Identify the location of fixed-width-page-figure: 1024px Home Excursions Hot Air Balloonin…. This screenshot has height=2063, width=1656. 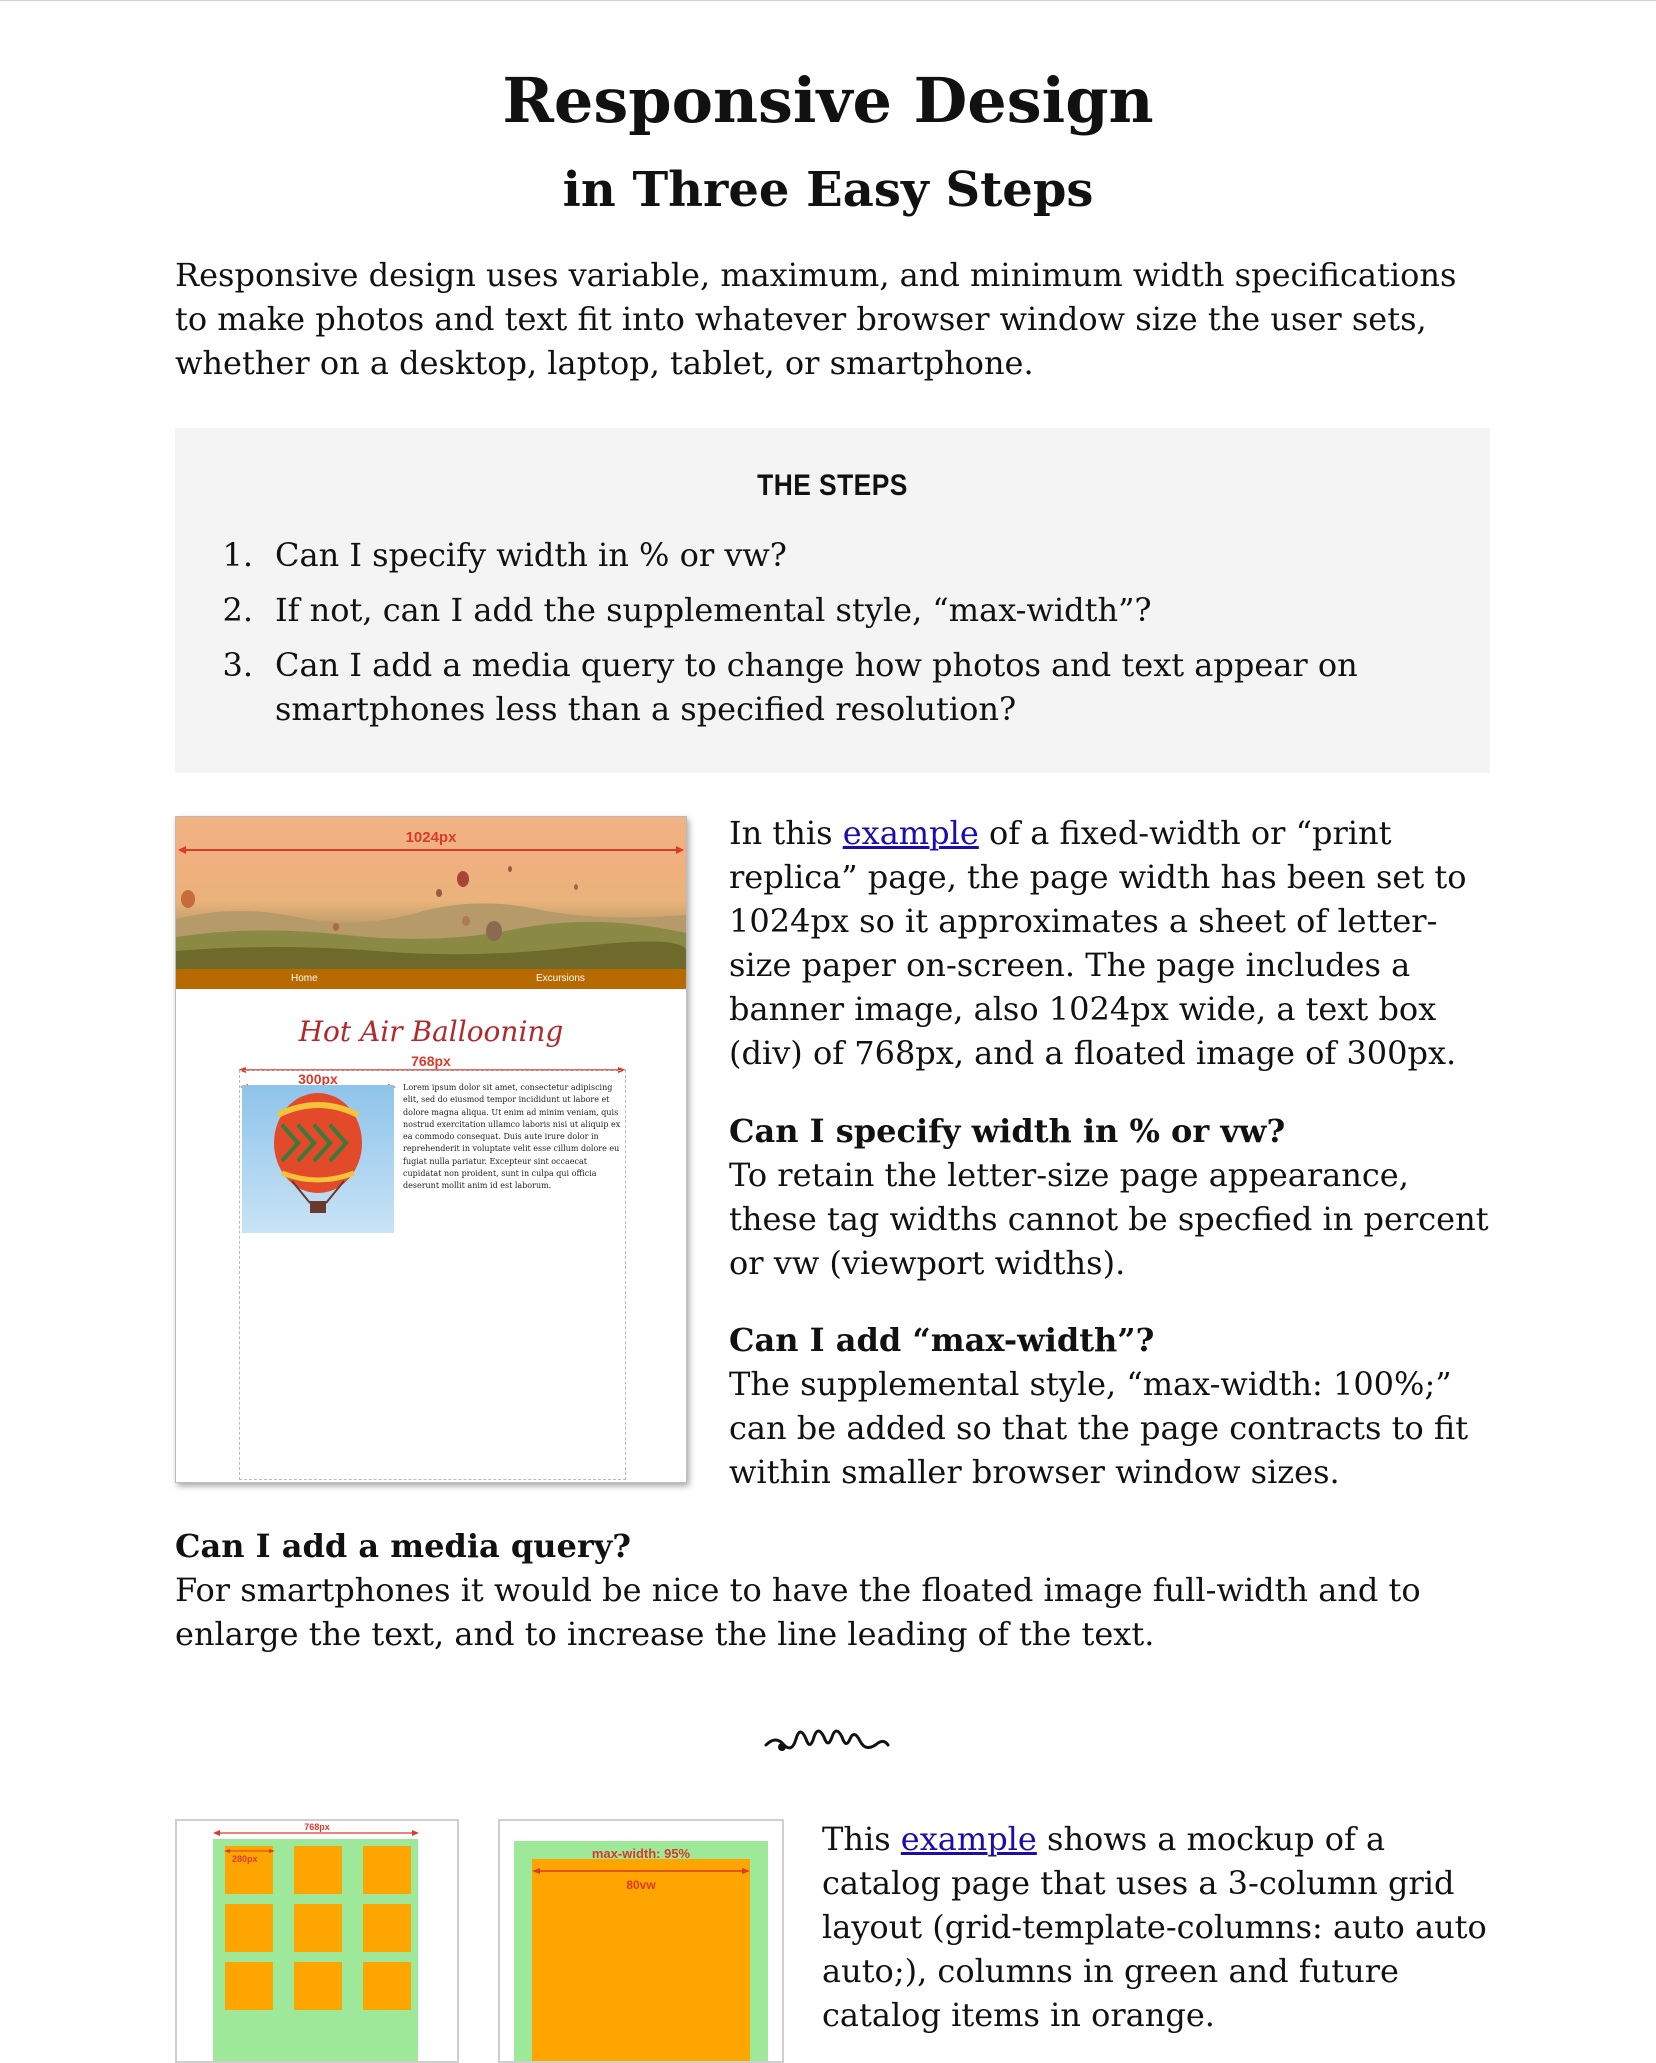
(431, 1149).